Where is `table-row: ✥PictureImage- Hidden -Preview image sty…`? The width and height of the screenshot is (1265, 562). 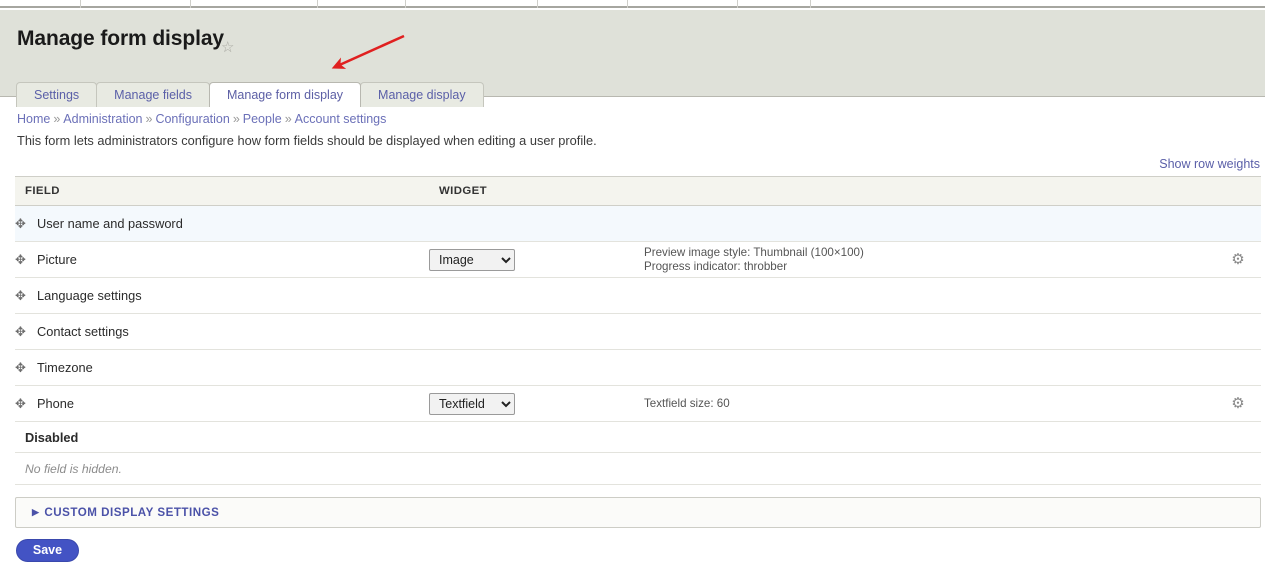 table-row: ✥PictureImage- Hidden -Preview image sty… is located at coordinates (638, 259).